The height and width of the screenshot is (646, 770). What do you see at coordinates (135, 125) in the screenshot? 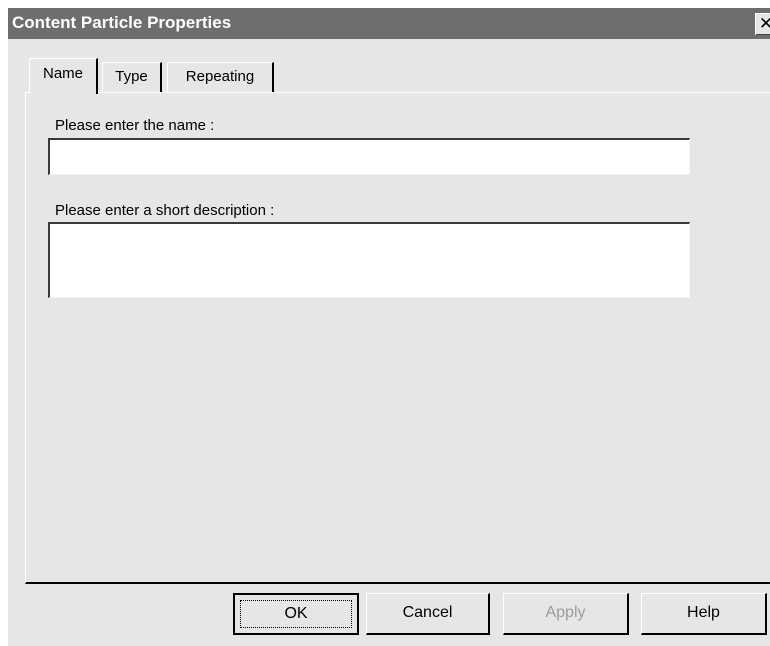
I see `name-label: Please enter the name :` at bounding box center [135, 125].